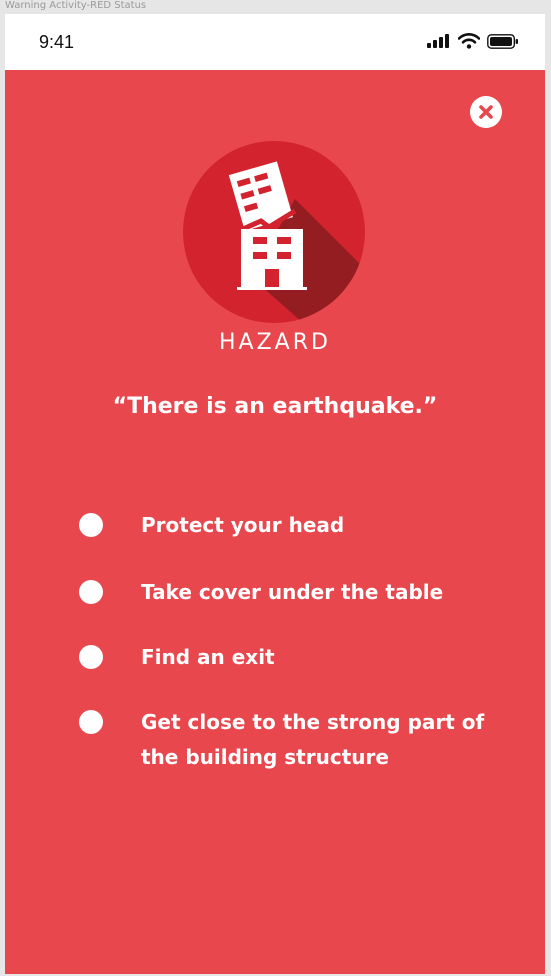  I want to click on instruction-item: Take cover under the table, so click(299, 592).